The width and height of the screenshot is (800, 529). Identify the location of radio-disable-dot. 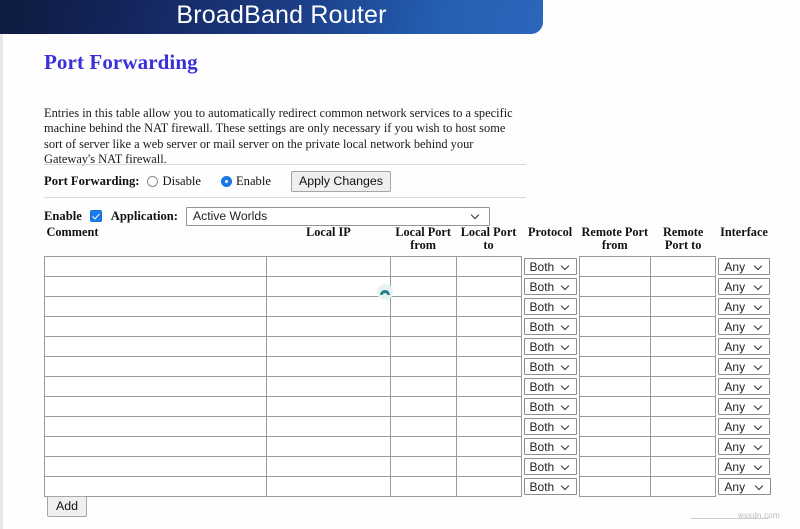
(153, 181).